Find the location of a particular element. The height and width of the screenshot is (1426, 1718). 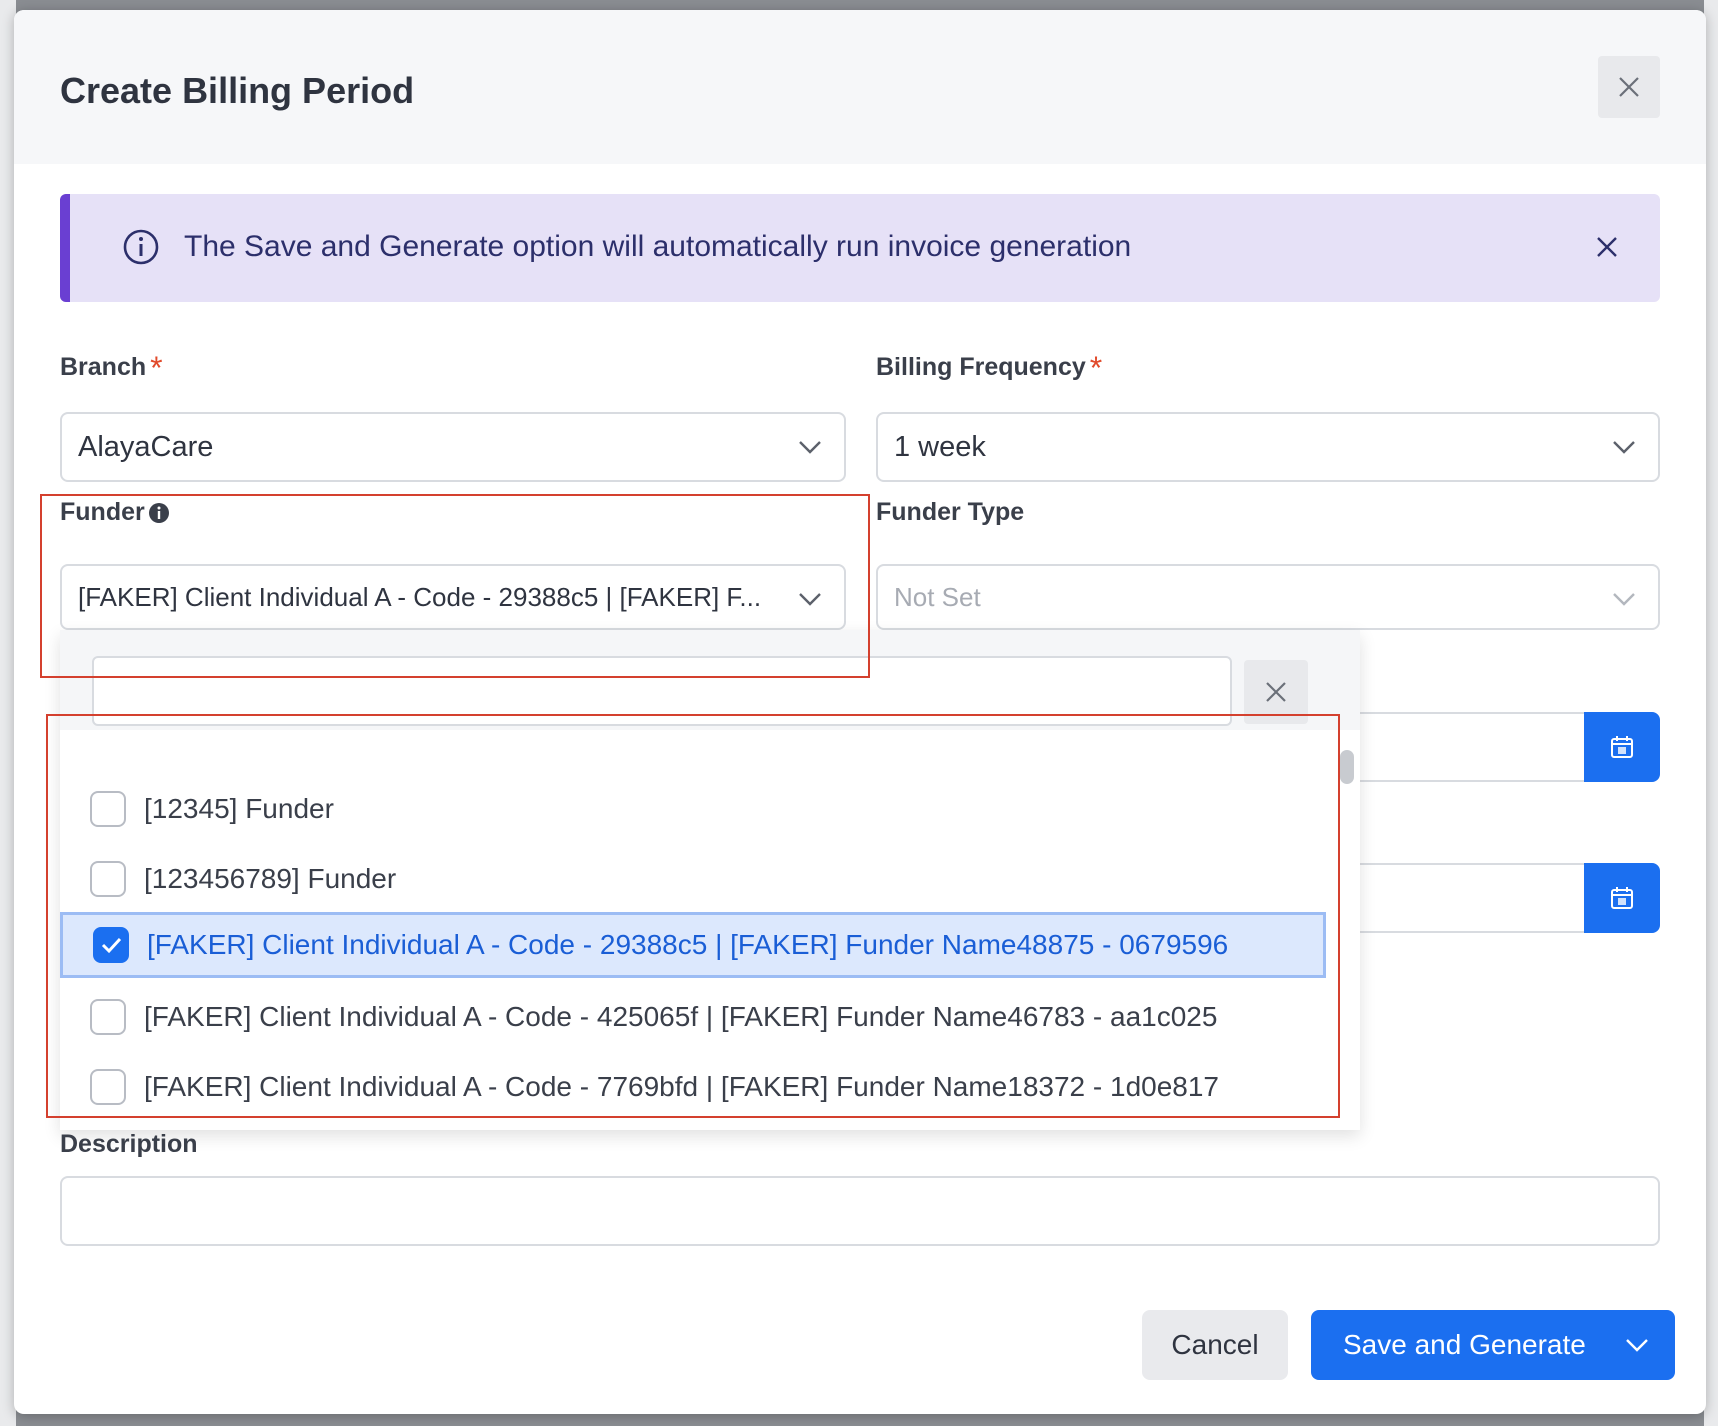

annotation-highlight-funder is located at coordinates (455, 586).